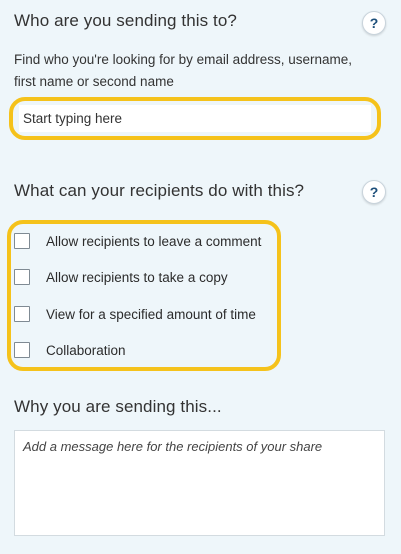 The height and width of the screenshot is (554, 401). I want to click on permissions-title: What can your recipients do with this?, so click(159, 190).